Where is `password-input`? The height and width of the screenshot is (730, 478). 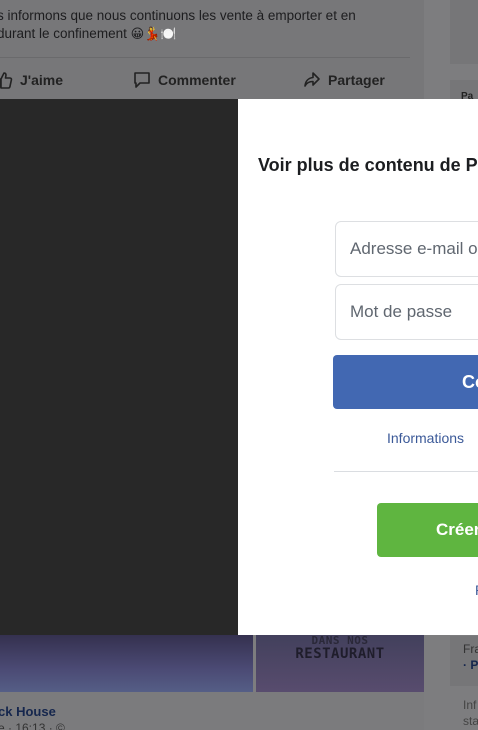 password-input is located at coordinates (407, 312).